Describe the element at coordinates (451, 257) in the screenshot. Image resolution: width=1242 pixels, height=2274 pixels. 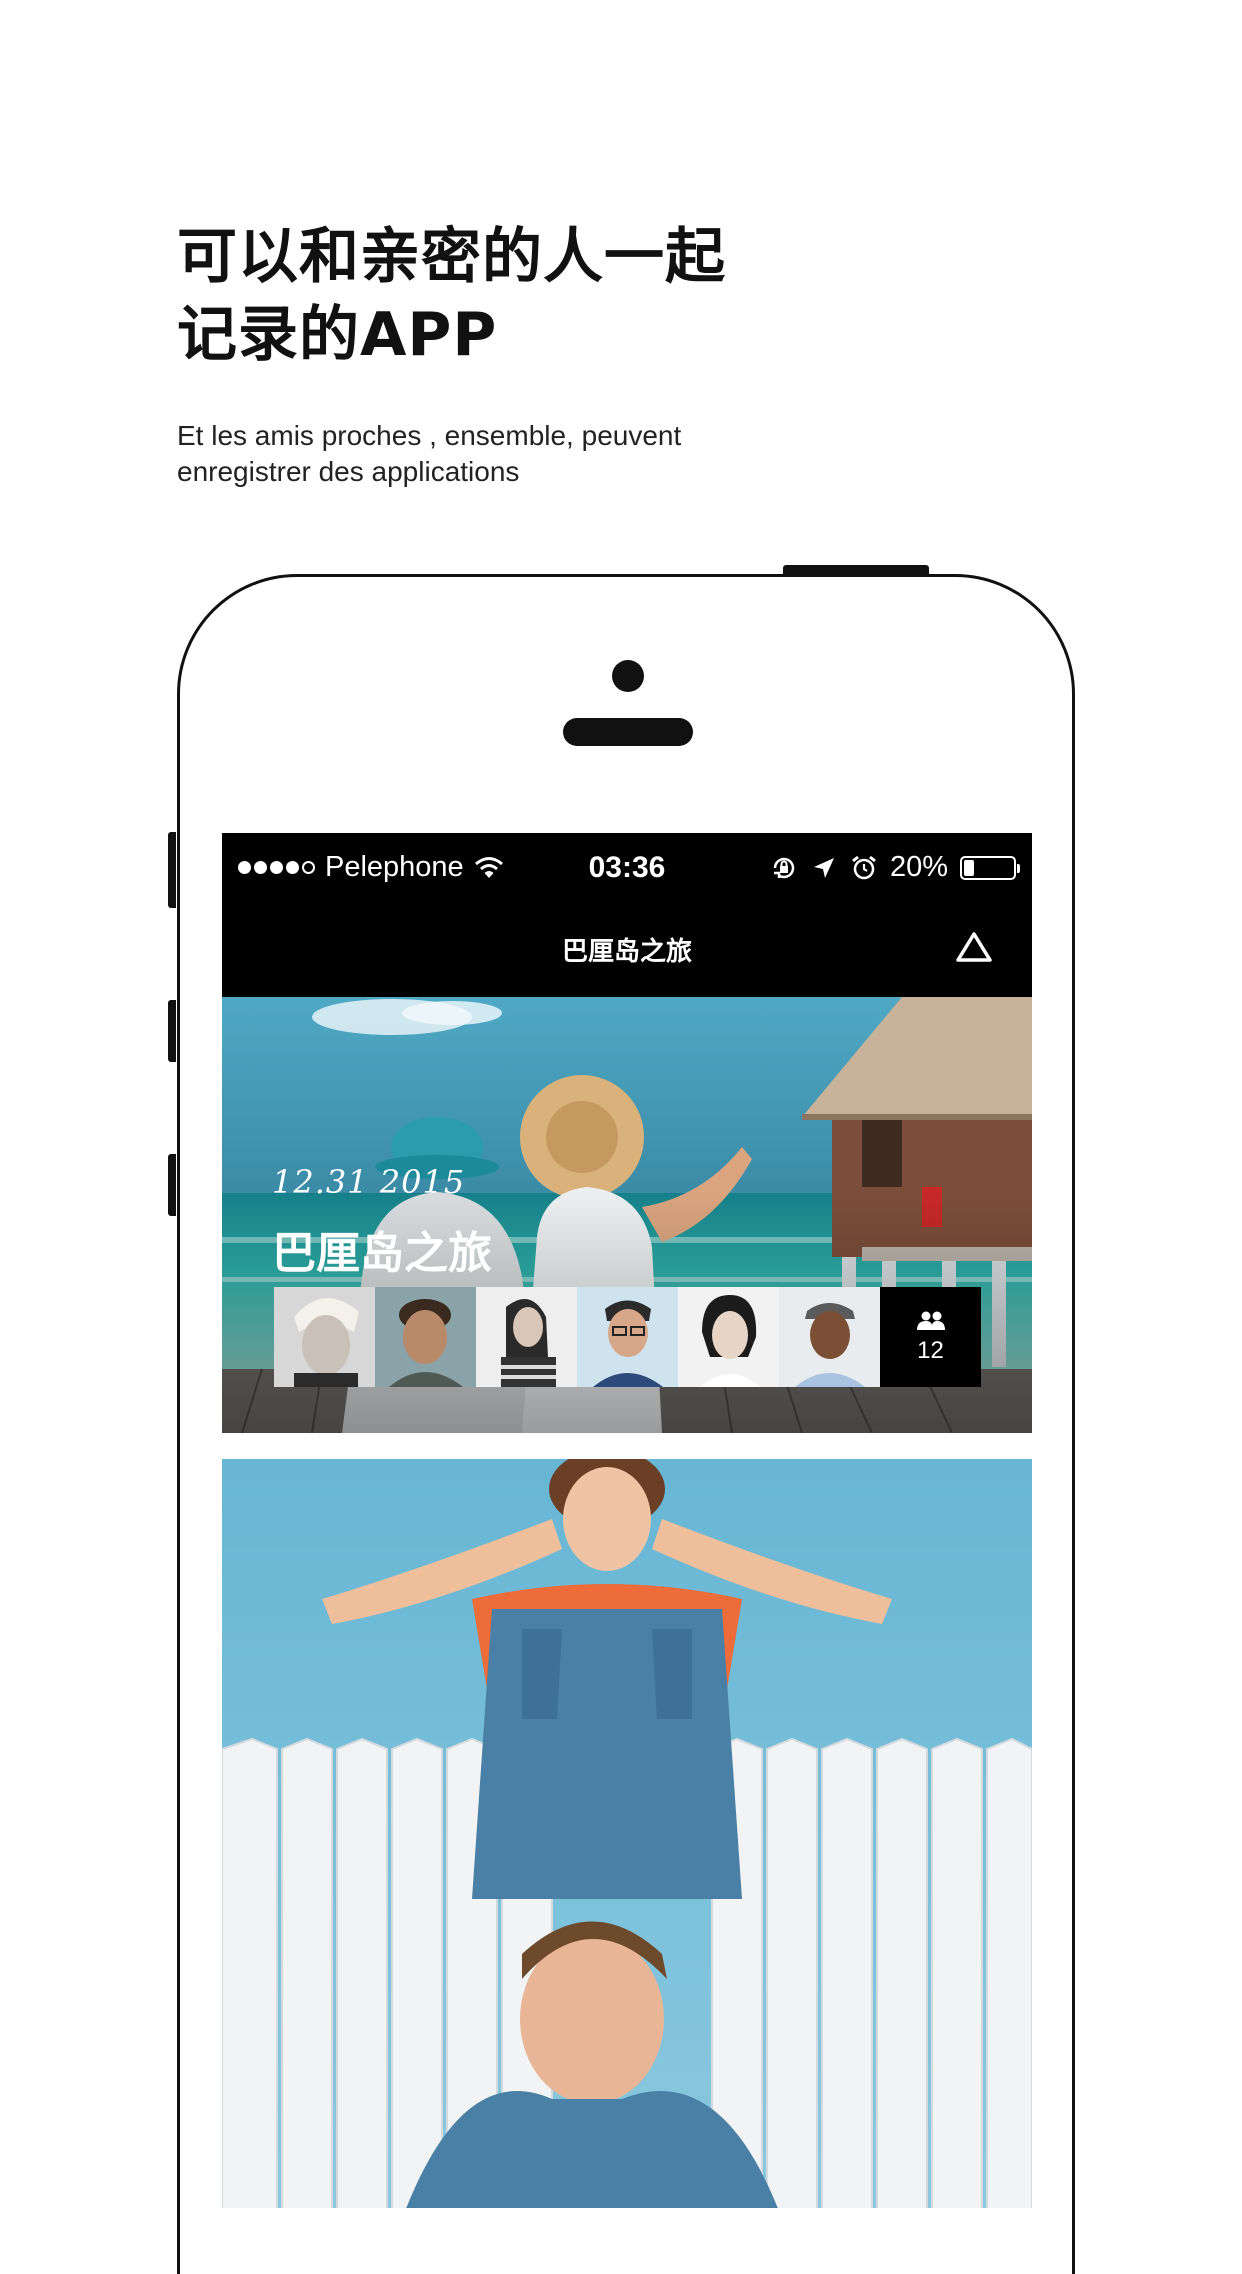
I see `headline-line-1: 可以和亲密的人一起` at that location.